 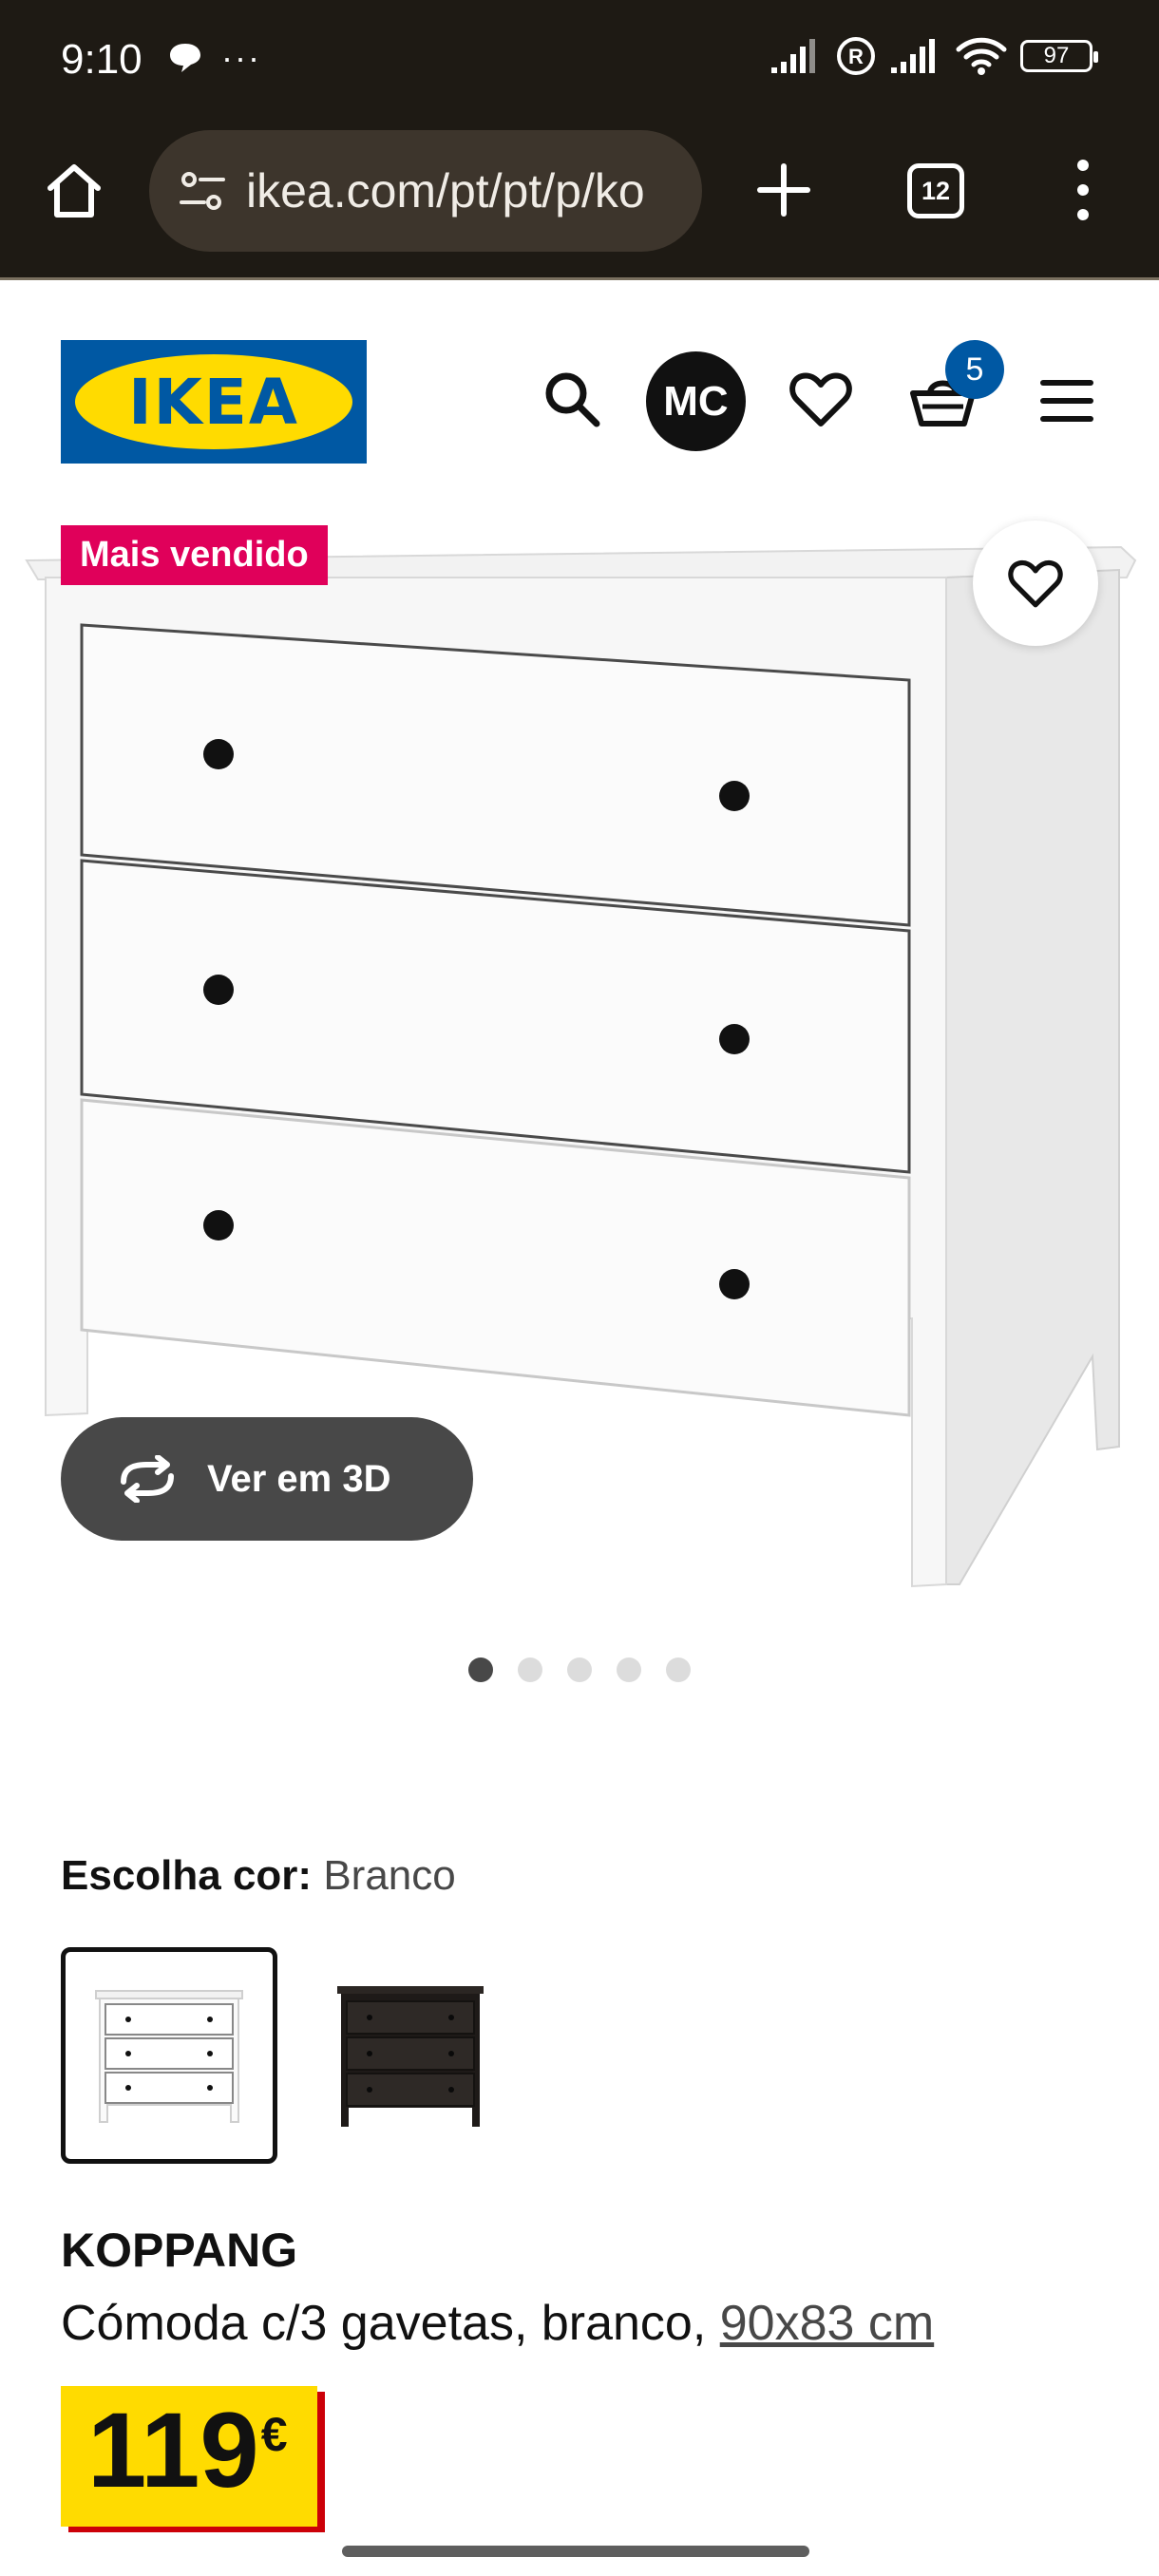 I want to click on gesture-home-indicator, so click(x=575, y=2551).